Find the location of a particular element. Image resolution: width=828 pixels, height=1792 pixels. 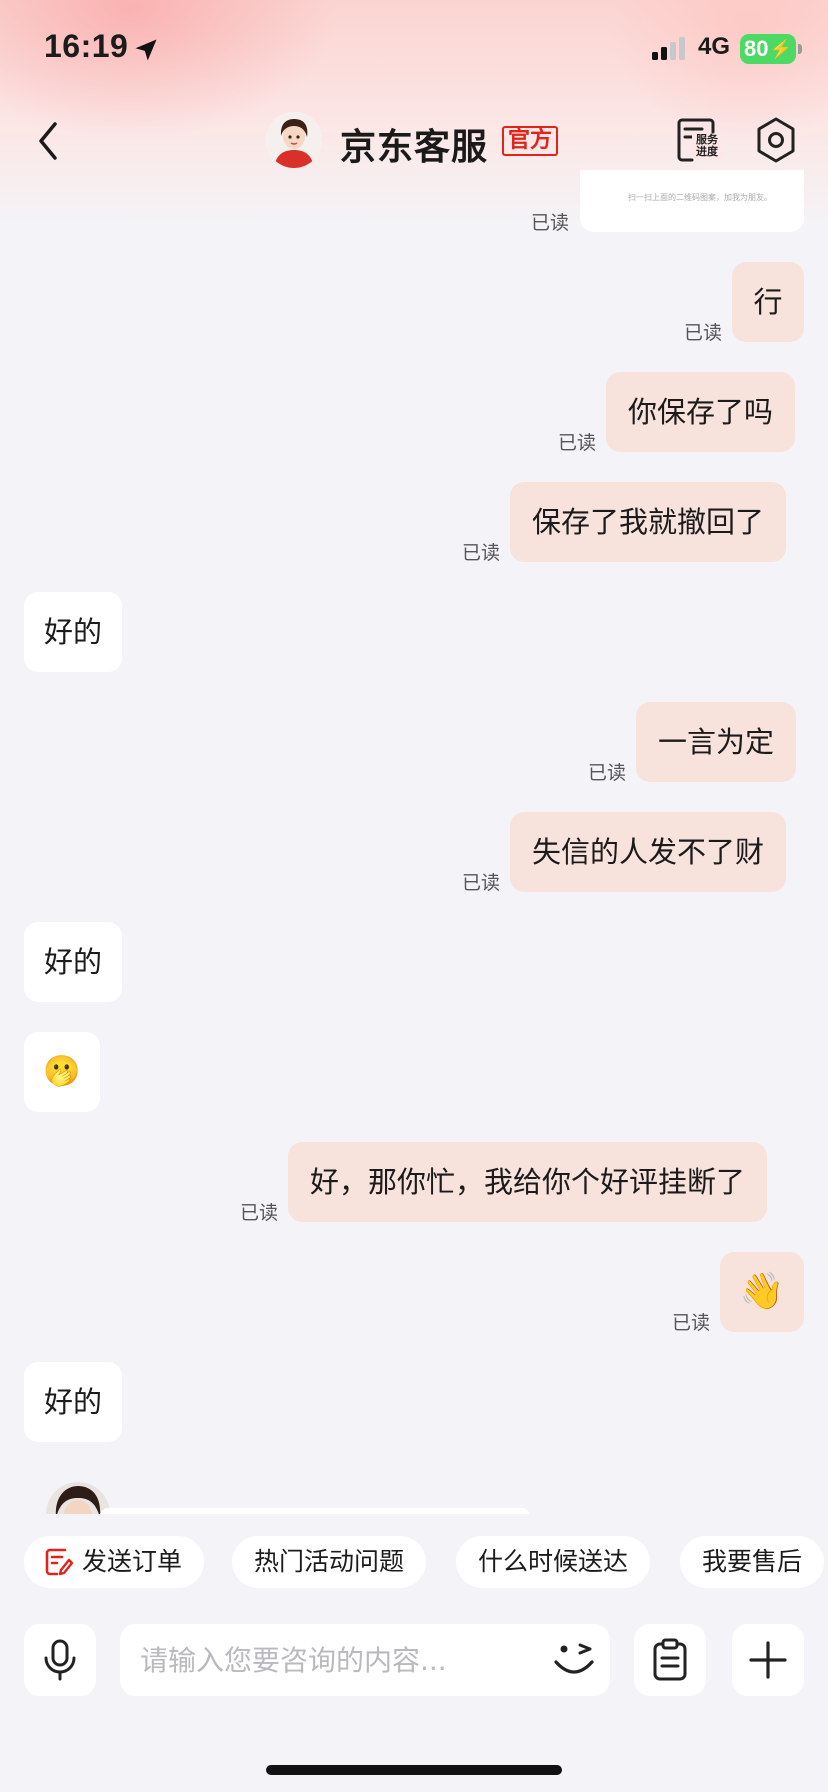

message-sent: 保存了我就撤回了 is located at coordinates (648, 522).